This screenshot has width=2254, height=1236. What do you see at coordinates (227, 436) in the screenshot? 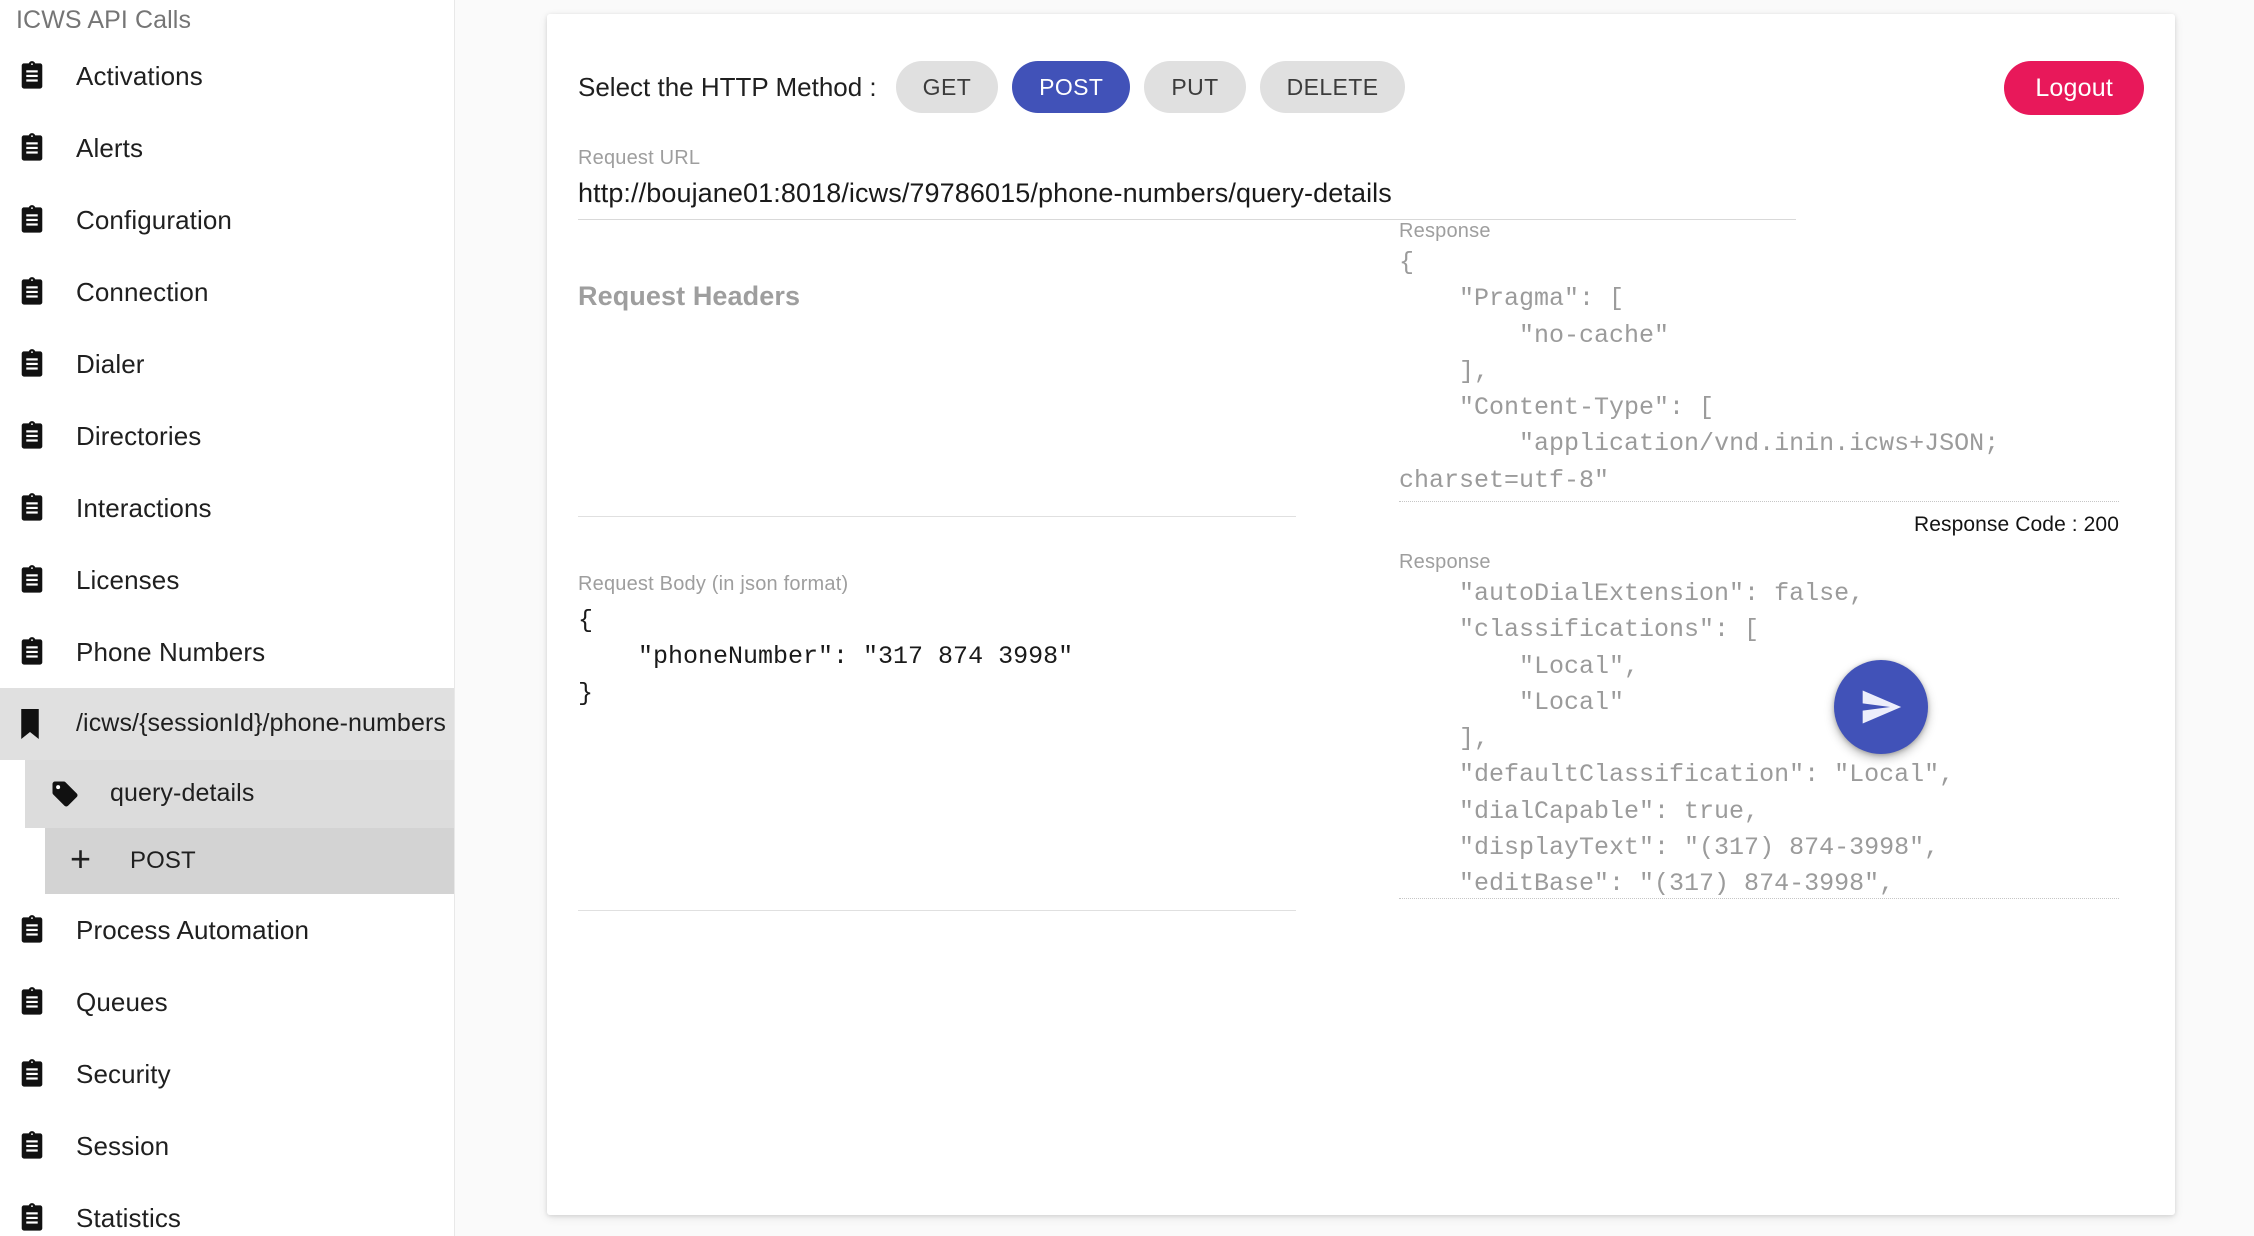
I see `sidebar-item-directories: Directories` at bounding box center [227, 436].